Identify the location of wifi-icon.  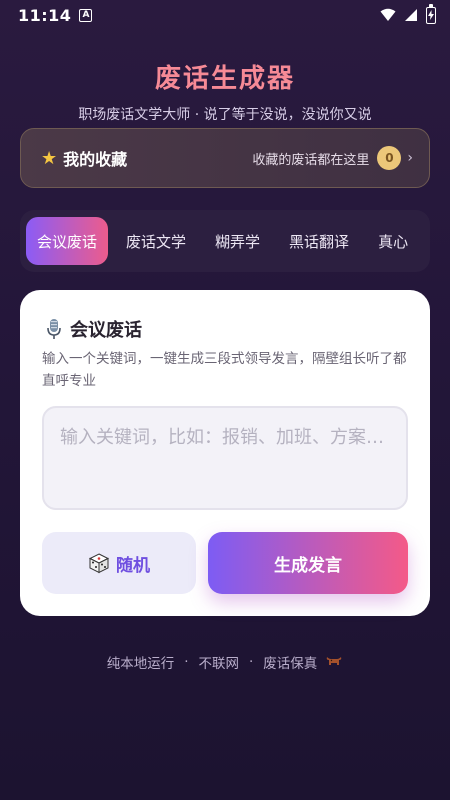
(388, 14).